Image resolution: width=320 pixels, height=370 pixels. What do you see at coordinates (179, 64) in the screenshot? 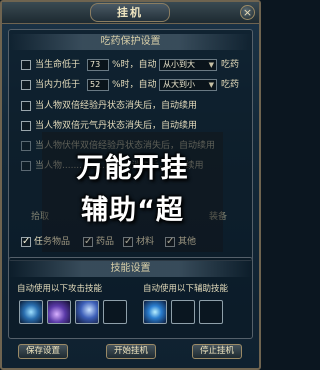
I see `hp-order-value: 从小到大` at bounding box center [179, 64].